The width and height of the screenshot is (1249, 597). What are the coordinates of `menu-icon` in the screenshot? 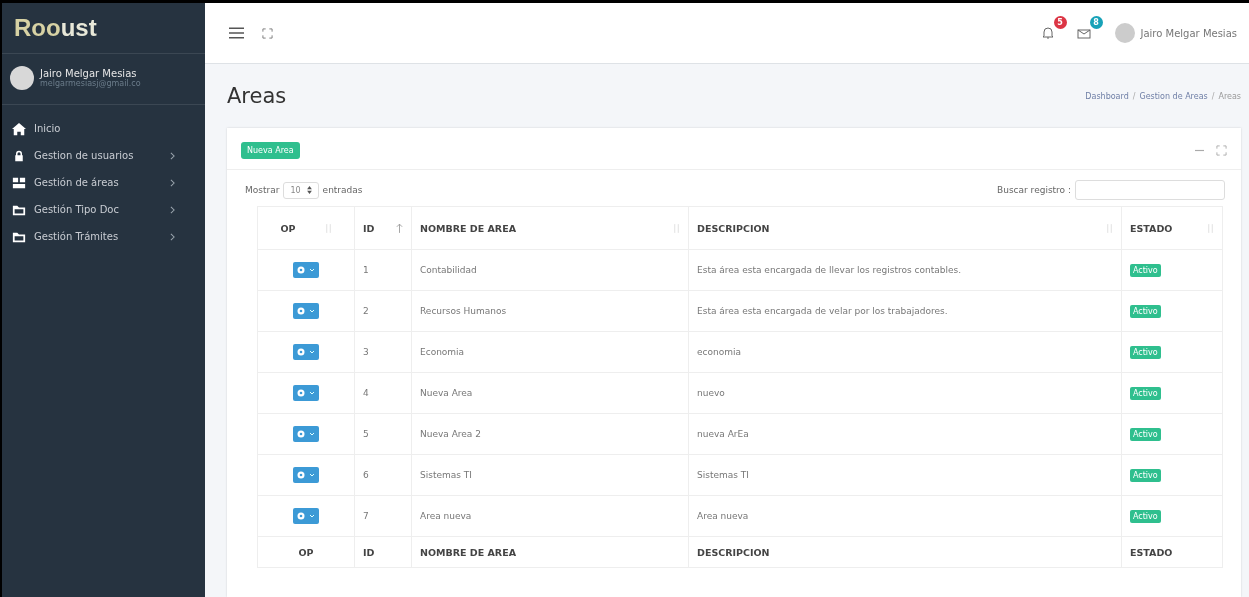 It's located at (236, 33).